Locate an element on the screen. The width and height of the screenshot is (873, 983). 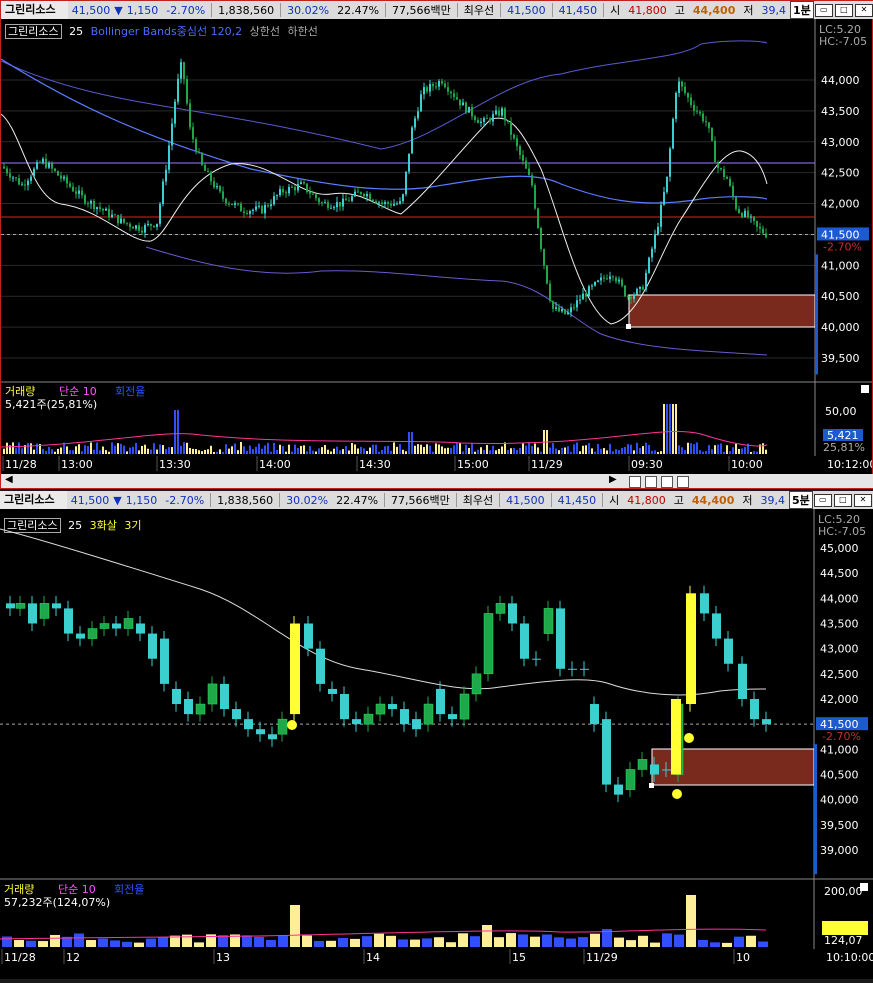
zoom-in-icon is located at coordinates (651, 482).